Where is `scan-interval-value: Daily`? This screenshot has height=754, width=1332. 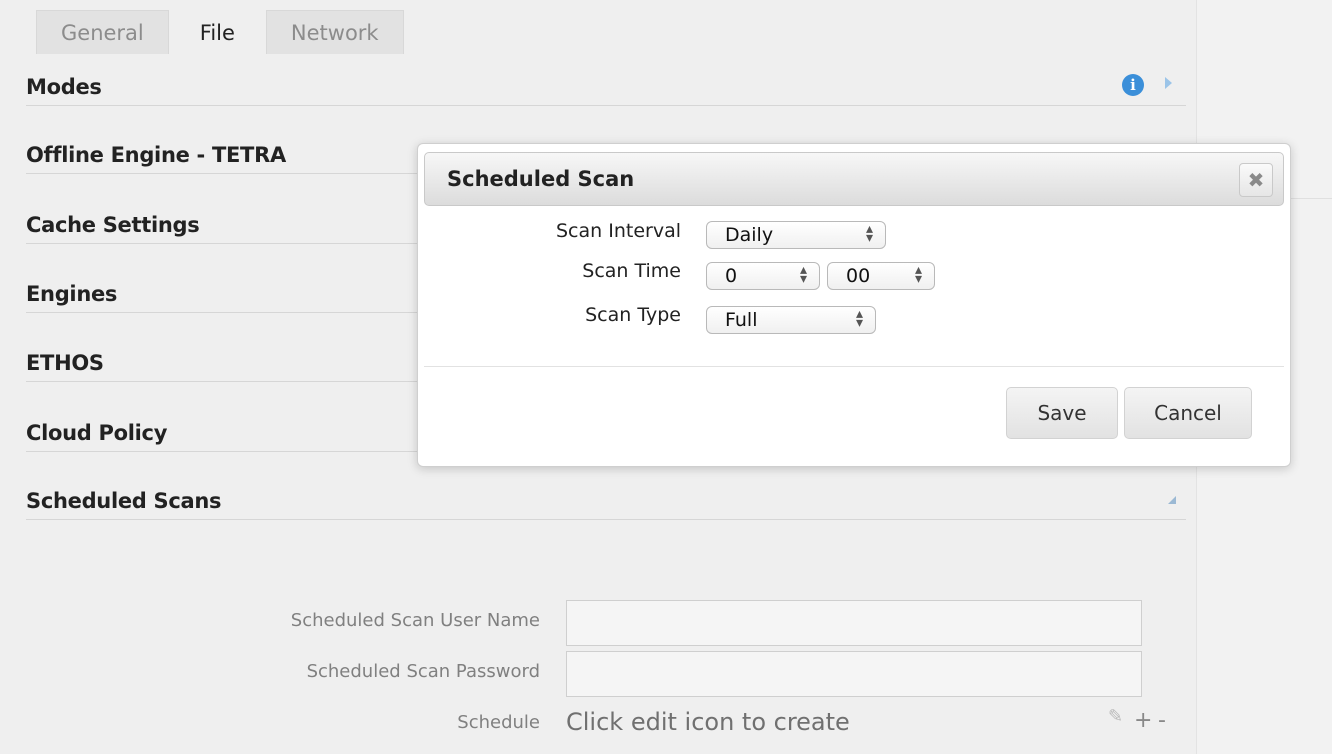 scan-interval-value: Daily is located at coordinates (749, 235).